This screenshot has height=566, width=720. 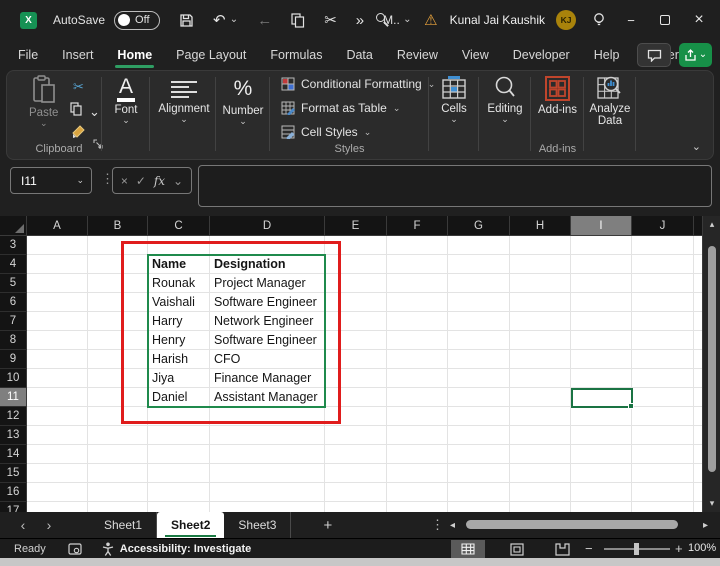 I want to click on cell-G14, so click(x=479, y=454).